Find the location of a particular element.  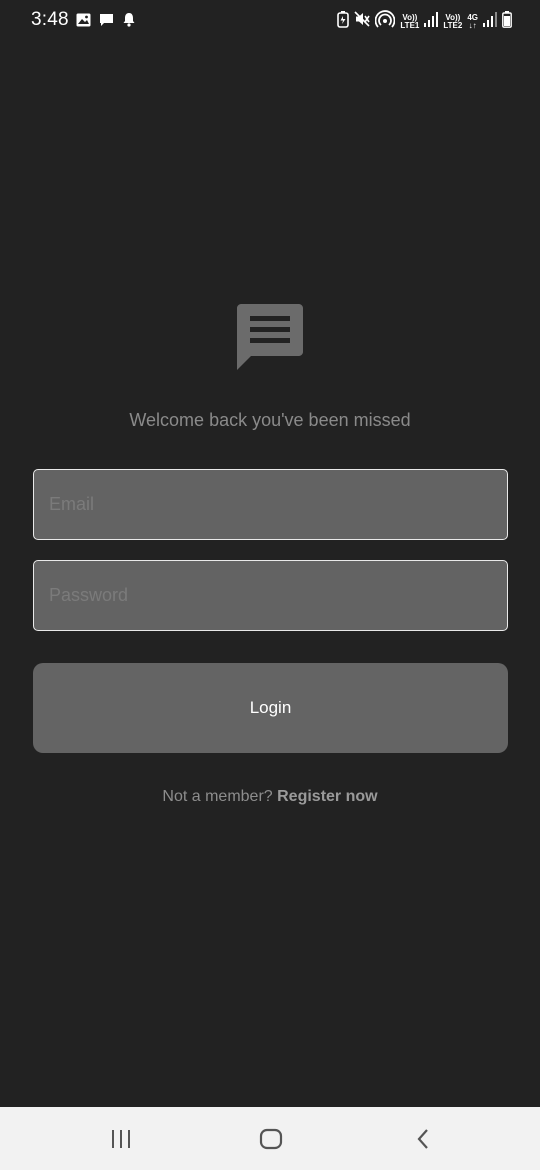

4g-icon: 4G ↓↑ is located at coordinates (472, 21).